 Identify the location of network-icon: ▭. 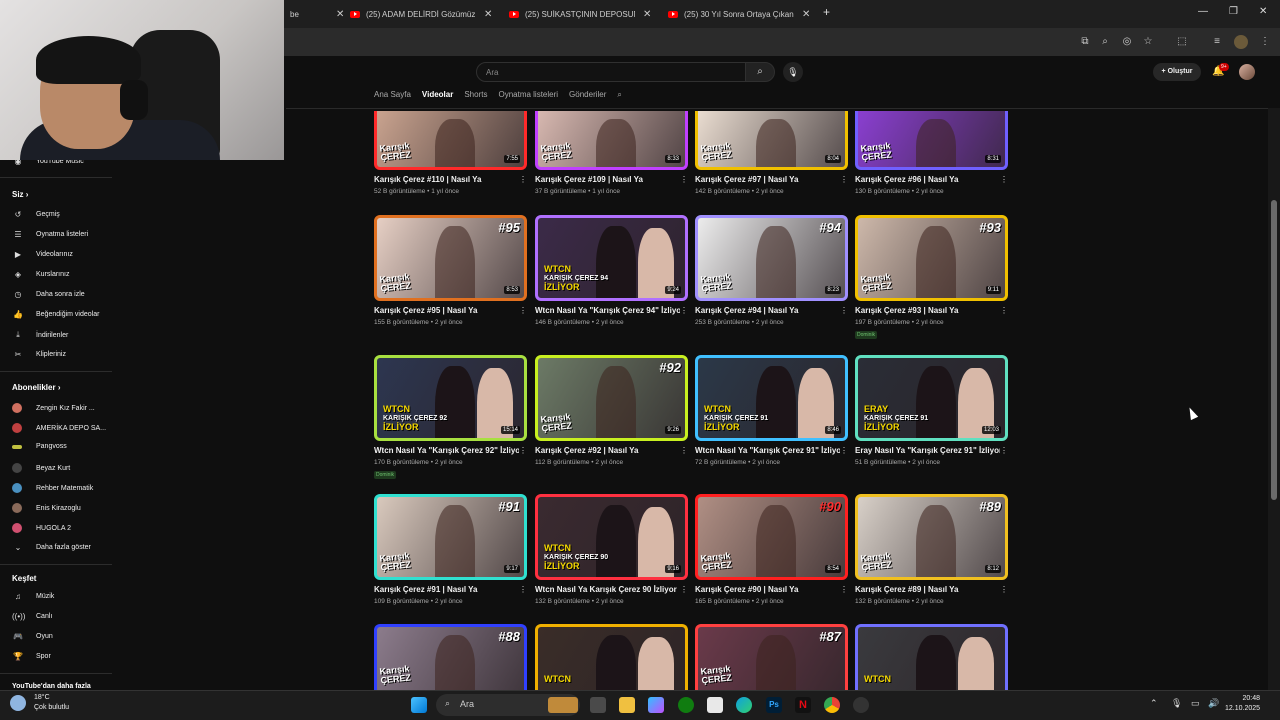
(1195, 703).